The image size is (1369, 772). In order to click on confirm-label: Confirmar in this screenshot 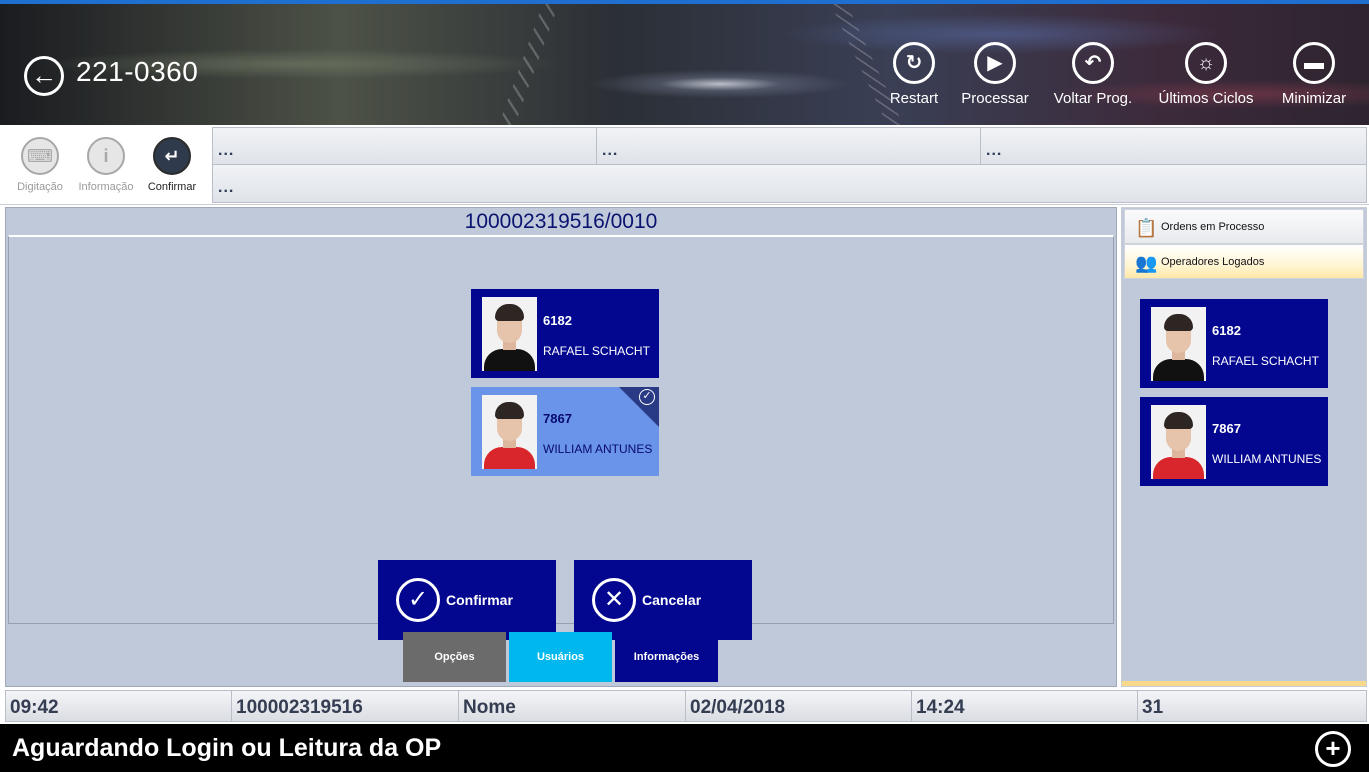, I will do `click(479, 600)`.